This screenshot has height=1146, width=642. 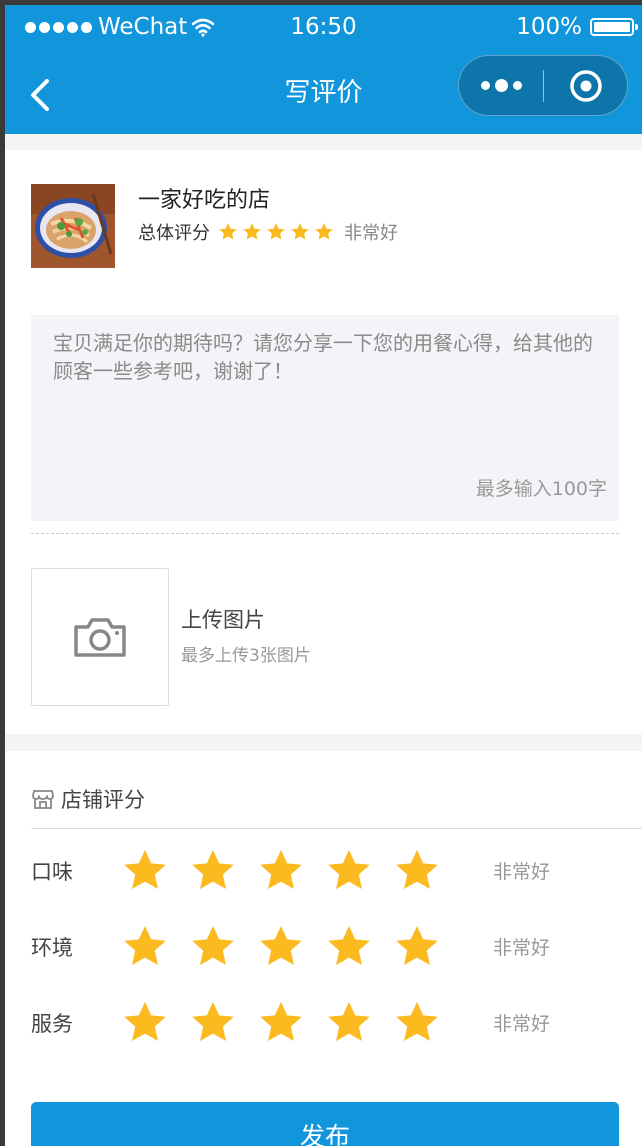 What do you see at coordinates (325, 1124) in the screenshot?
I see `publish-button: 发布` at bounding box center [325, 1124].